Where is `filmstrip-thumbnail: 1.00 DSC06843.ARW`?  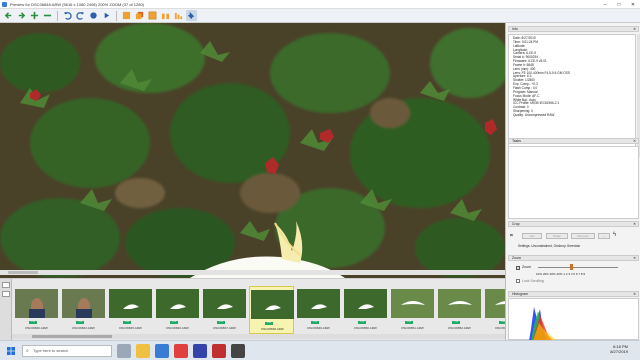
filmstrip-thumbnail: 1.00 DSC06843.ARW is located at coordinates (83, 310).